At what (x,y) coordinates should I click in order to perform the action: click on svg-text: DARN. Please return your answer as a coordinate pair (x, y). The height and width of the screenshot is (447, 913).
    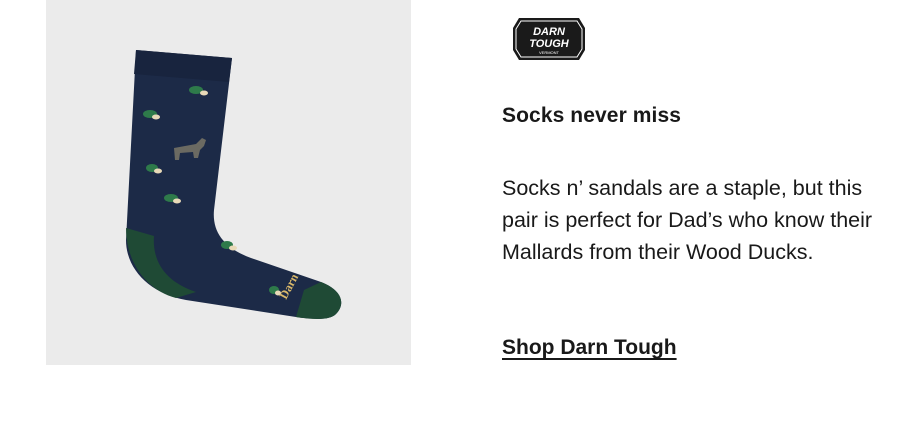
    Looking at the image, I should click on (549, 32).